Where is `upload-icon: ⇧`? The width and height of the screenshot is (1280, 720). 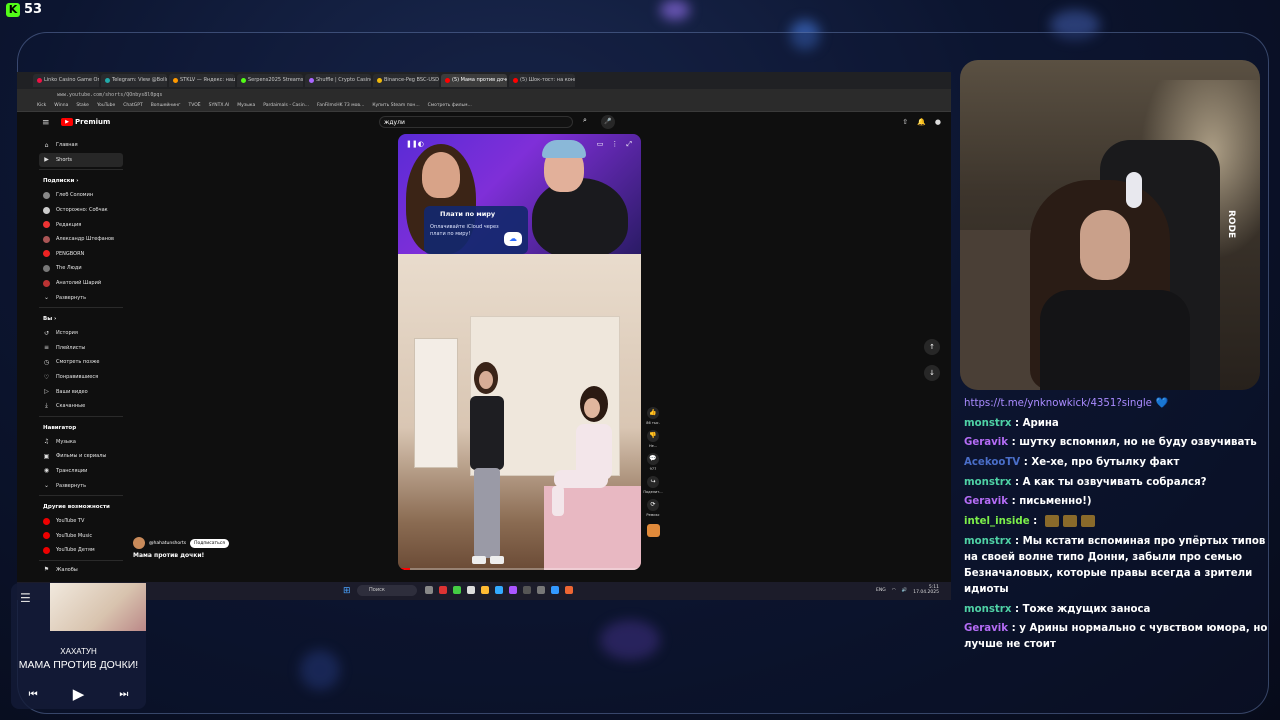
upload-icon: ⇧ is located at coordinates (905, 122).